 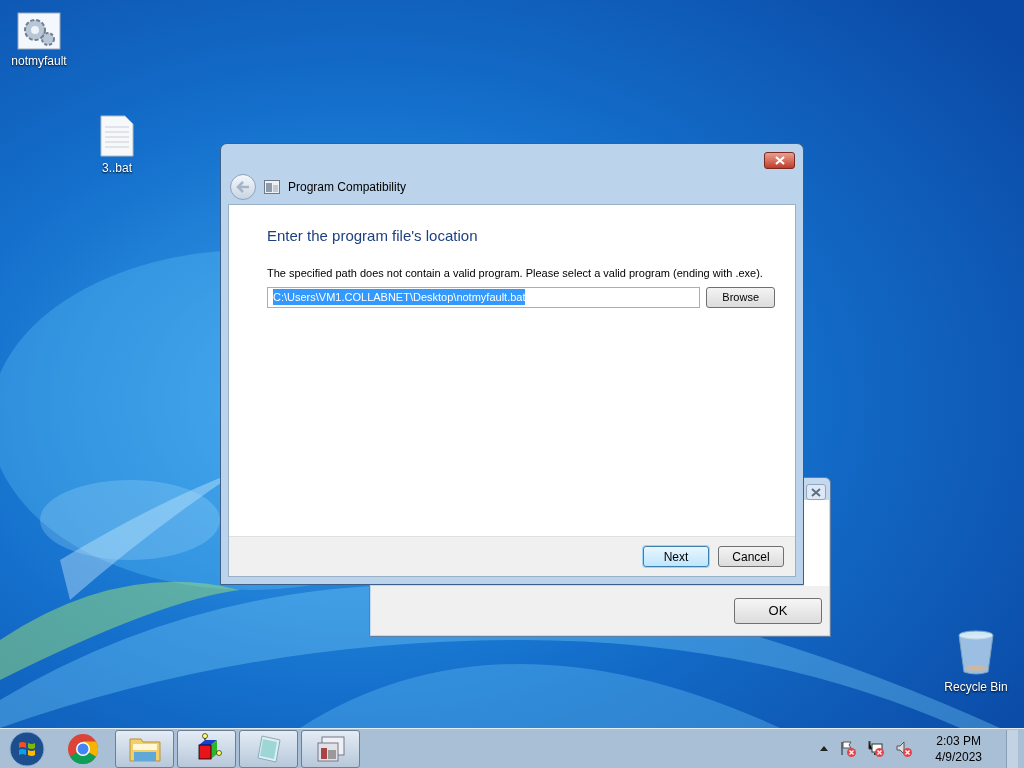 I want to click on dialog-button: Next, so click(x=676, y=556).